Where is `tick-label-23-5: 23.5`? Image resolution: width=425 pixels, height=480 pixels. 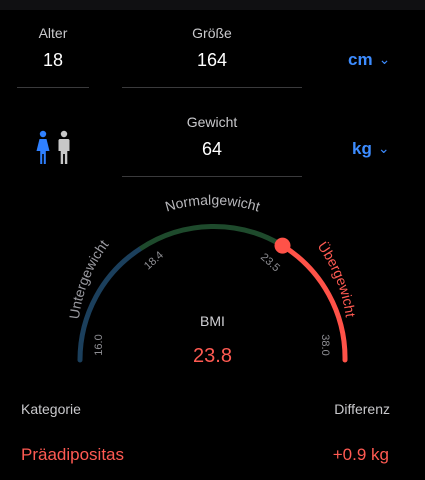
tick-label-23-5: 23.5 is located at coordinates (270, 262).